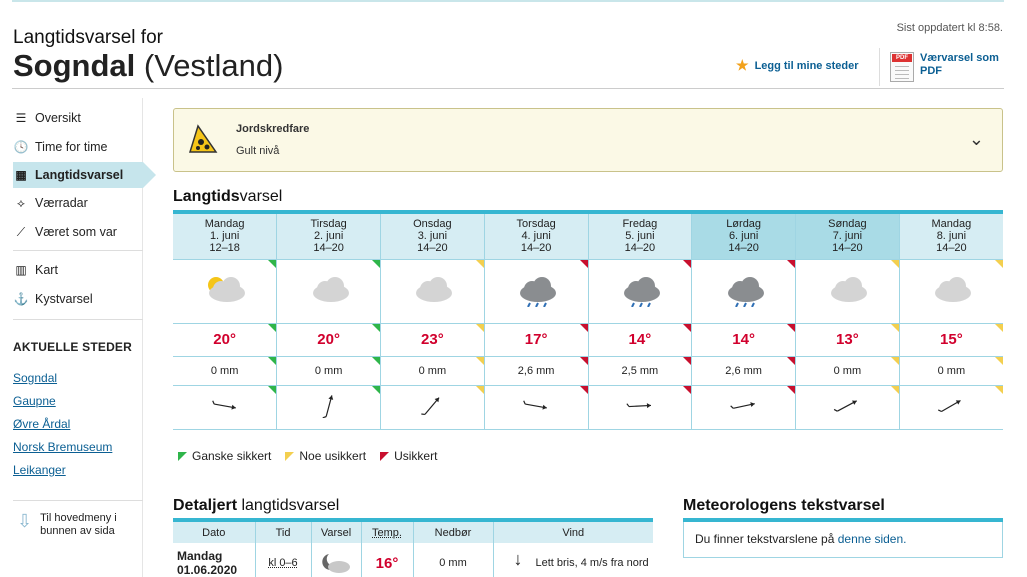 Image resolution: width=1027 pixels, height=577 pixels. I want to click on nav-langtidsvarsel: ▦ Langtidsvarsel, so click(84, 175).